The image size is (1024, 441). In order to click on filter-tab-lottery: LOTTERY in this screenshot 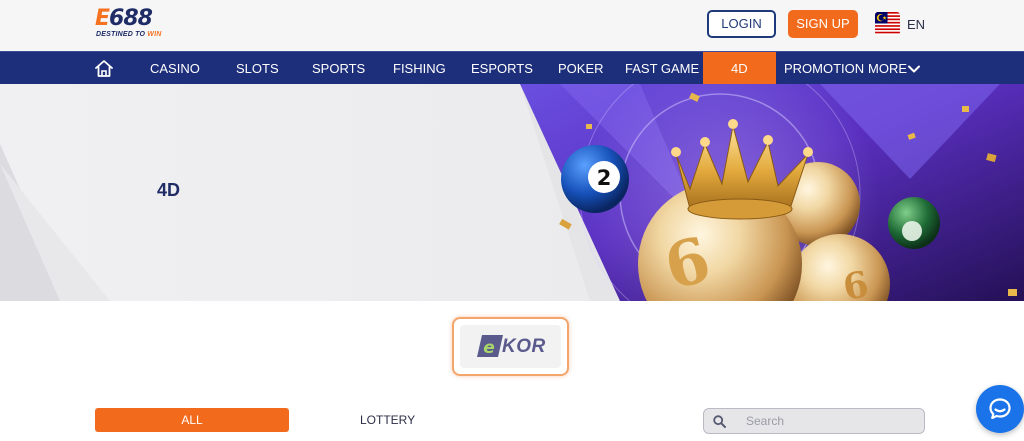, I will do `click(387, 420)`.